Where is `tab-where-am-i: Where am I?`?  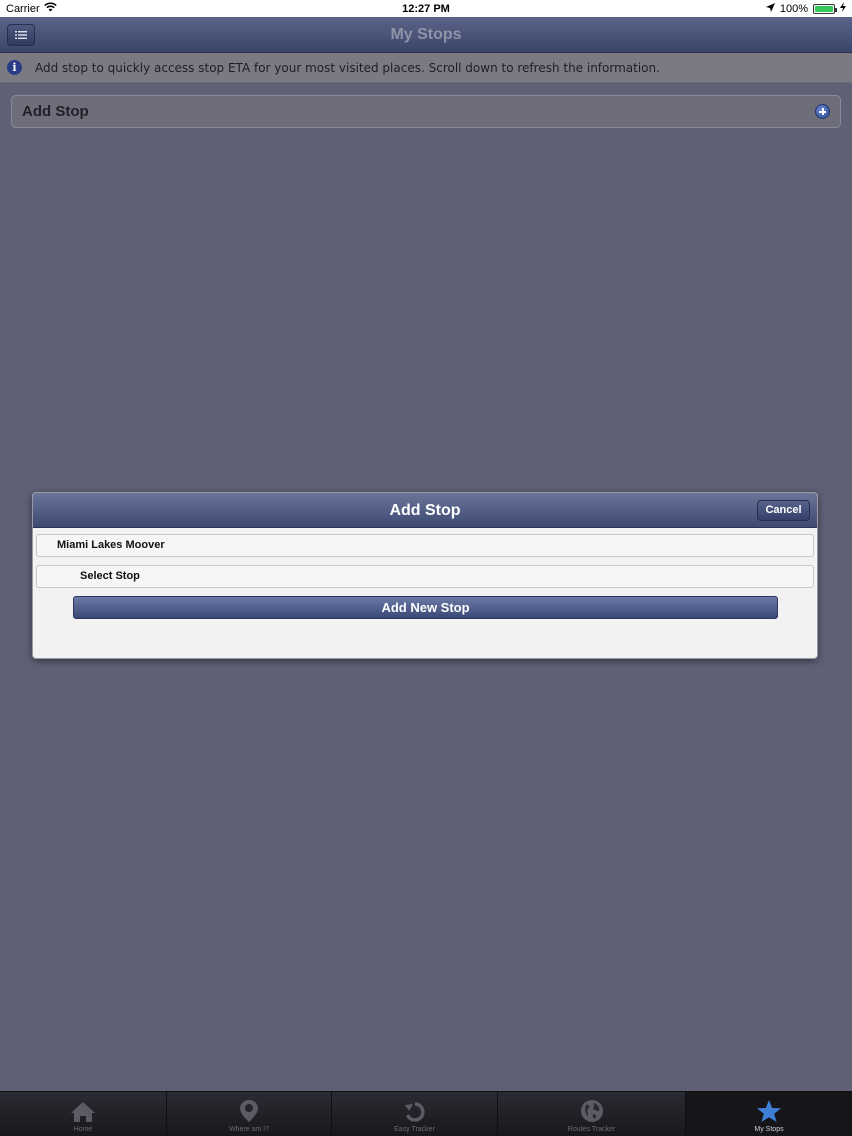 tab-where-am-i: Where am I? is located at coordinates (249, 1114).